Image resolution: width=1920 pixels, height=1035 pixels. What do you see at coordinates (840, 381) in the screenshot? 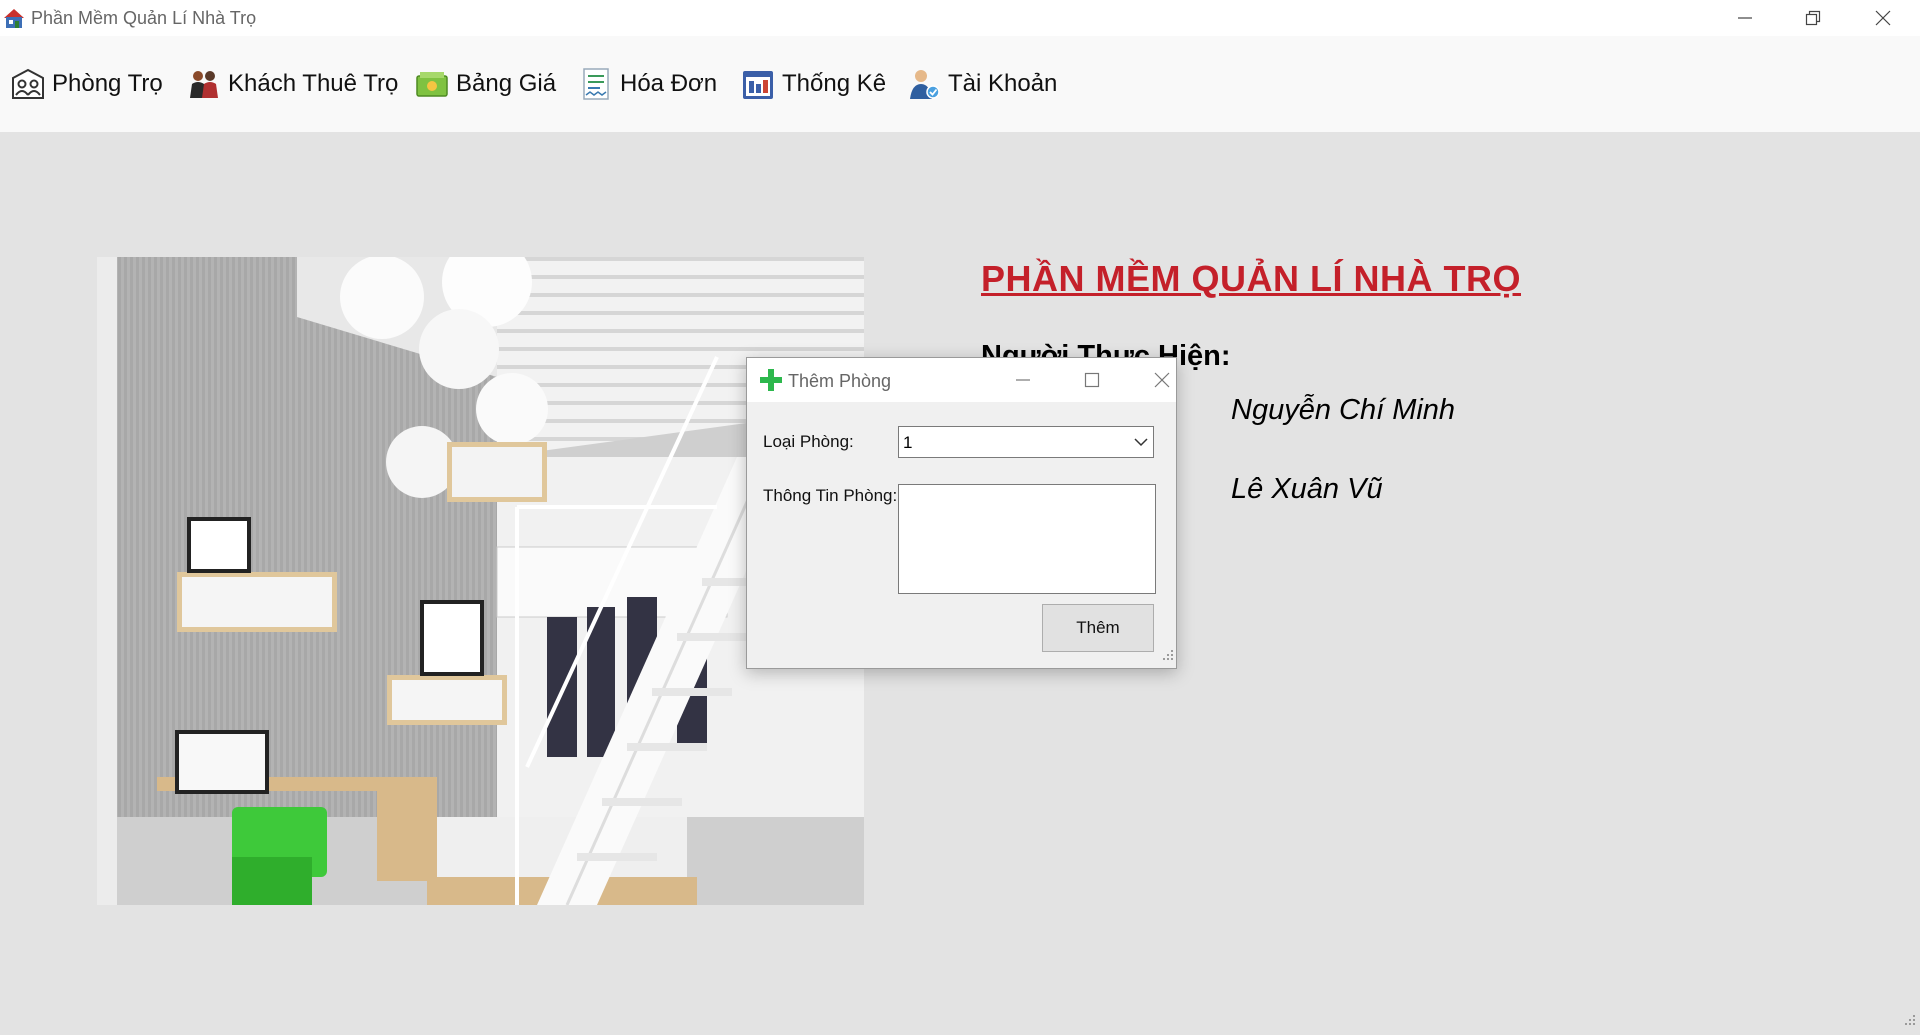
I see `dialog-title: Thêm Phòng` at bounding box center [840, 381].